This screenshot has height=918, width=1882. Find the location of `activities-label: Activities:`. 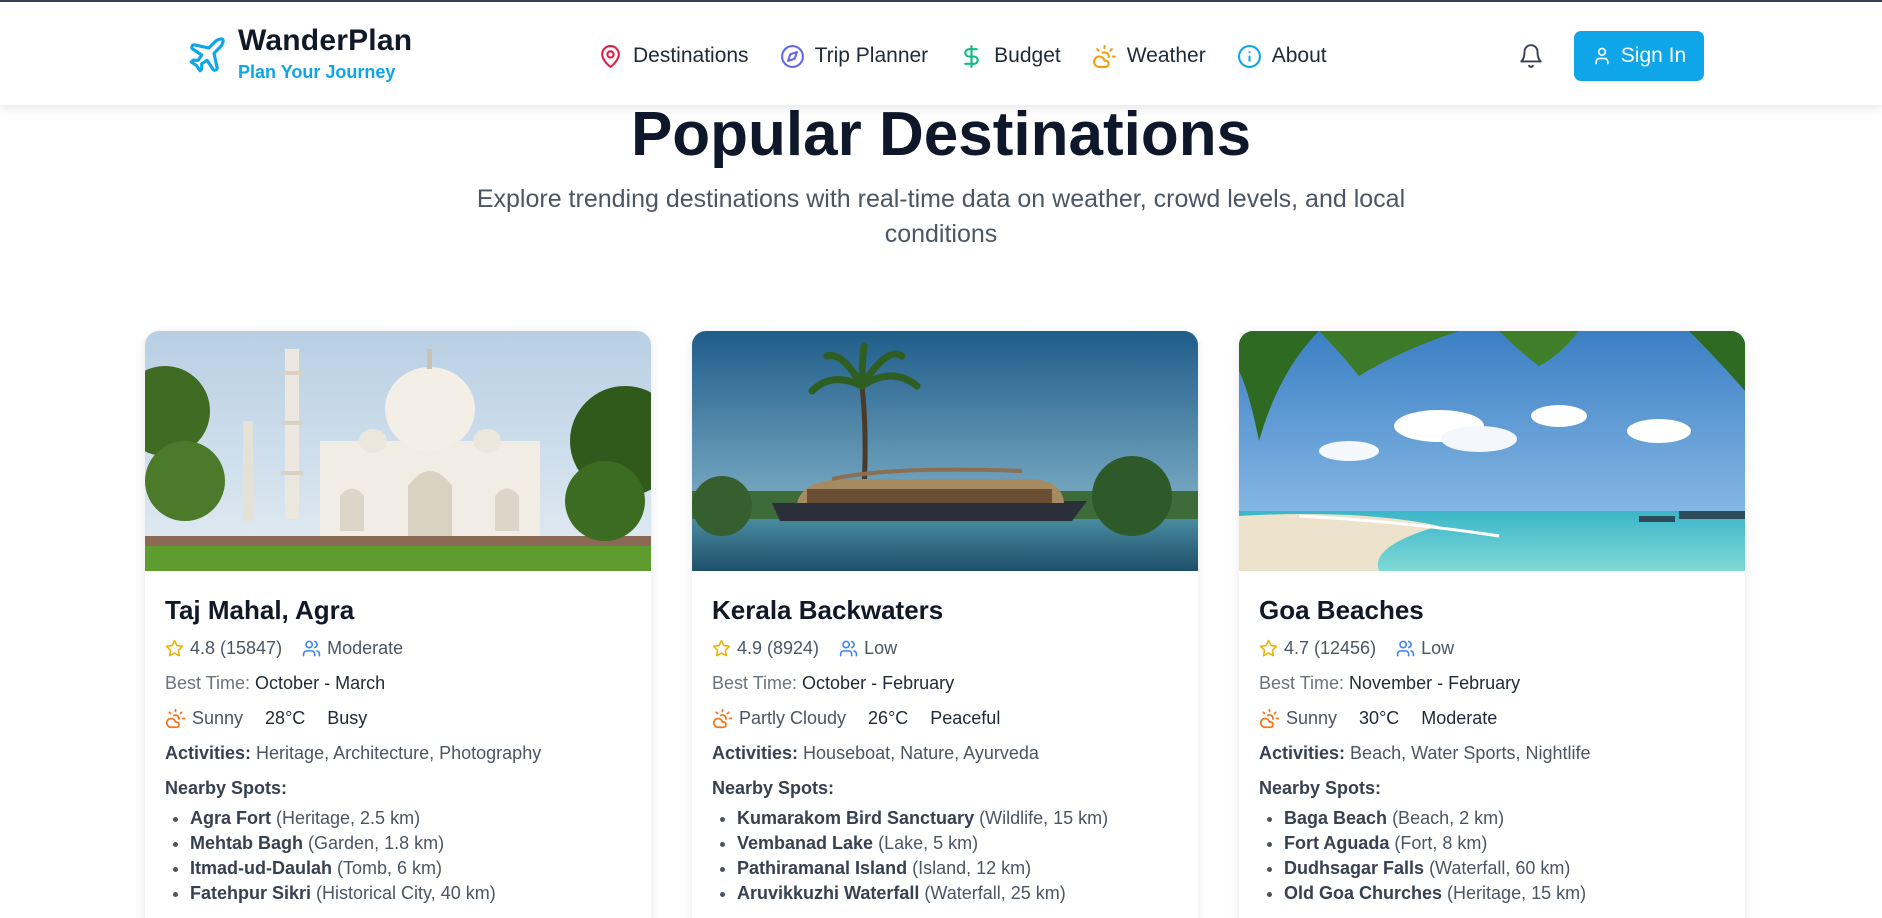

activities-label: Activities: is located at coordinates (1302, 753).